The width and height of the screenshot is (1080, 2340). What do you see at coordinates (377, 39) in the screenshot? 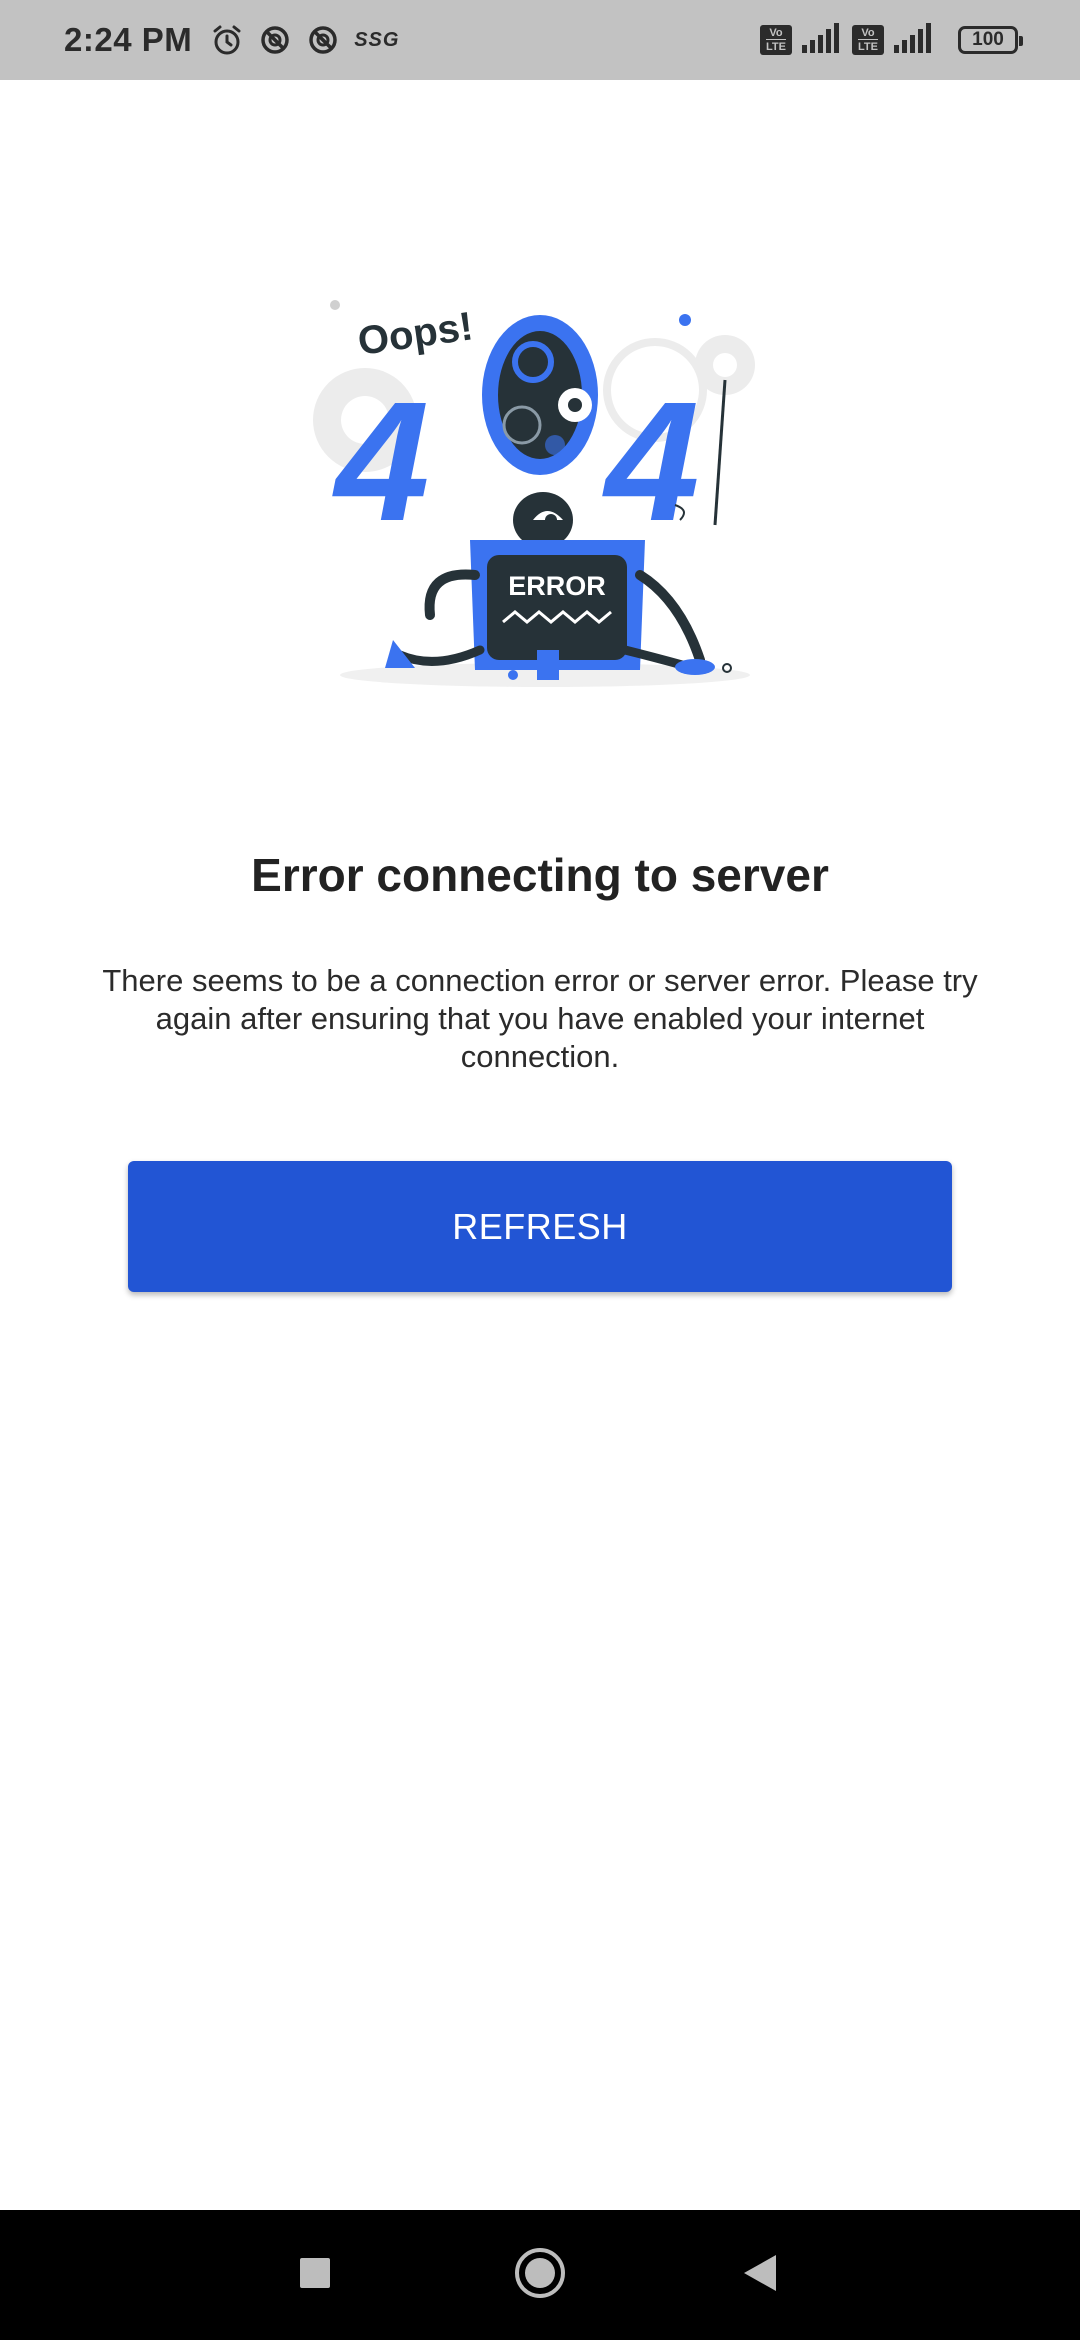
I see `ssg-label: SSG` at bounding box center [377, 39].